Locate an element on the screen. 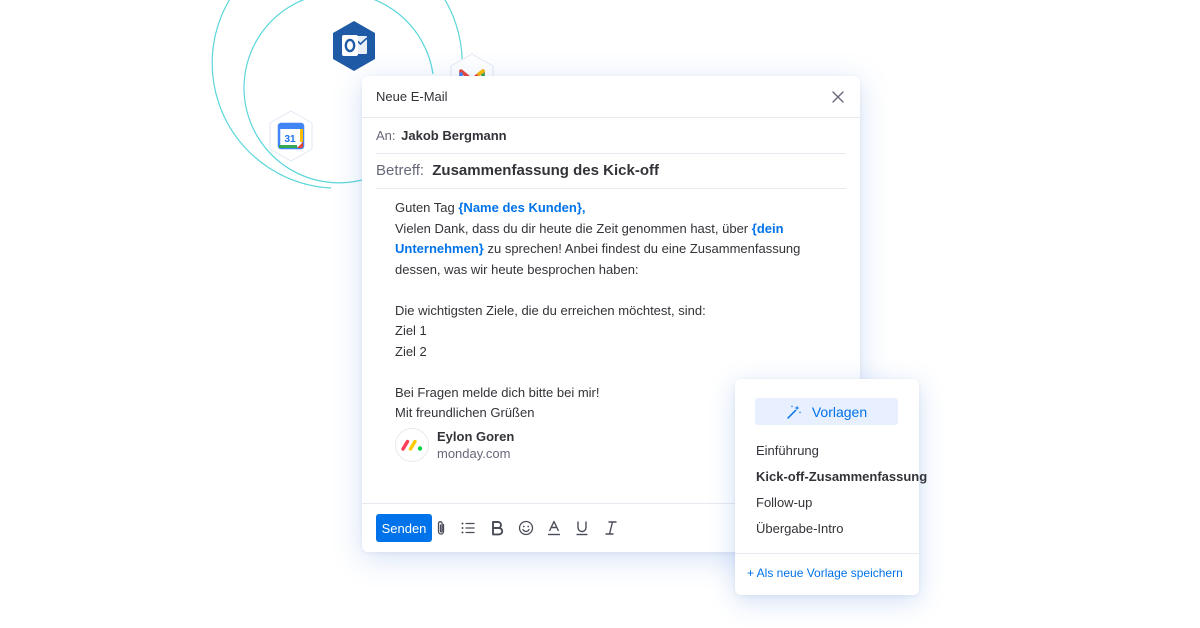 This screenshot has width=1200, height=628. calendar-day: 31 is located at coordinates (290, 139).